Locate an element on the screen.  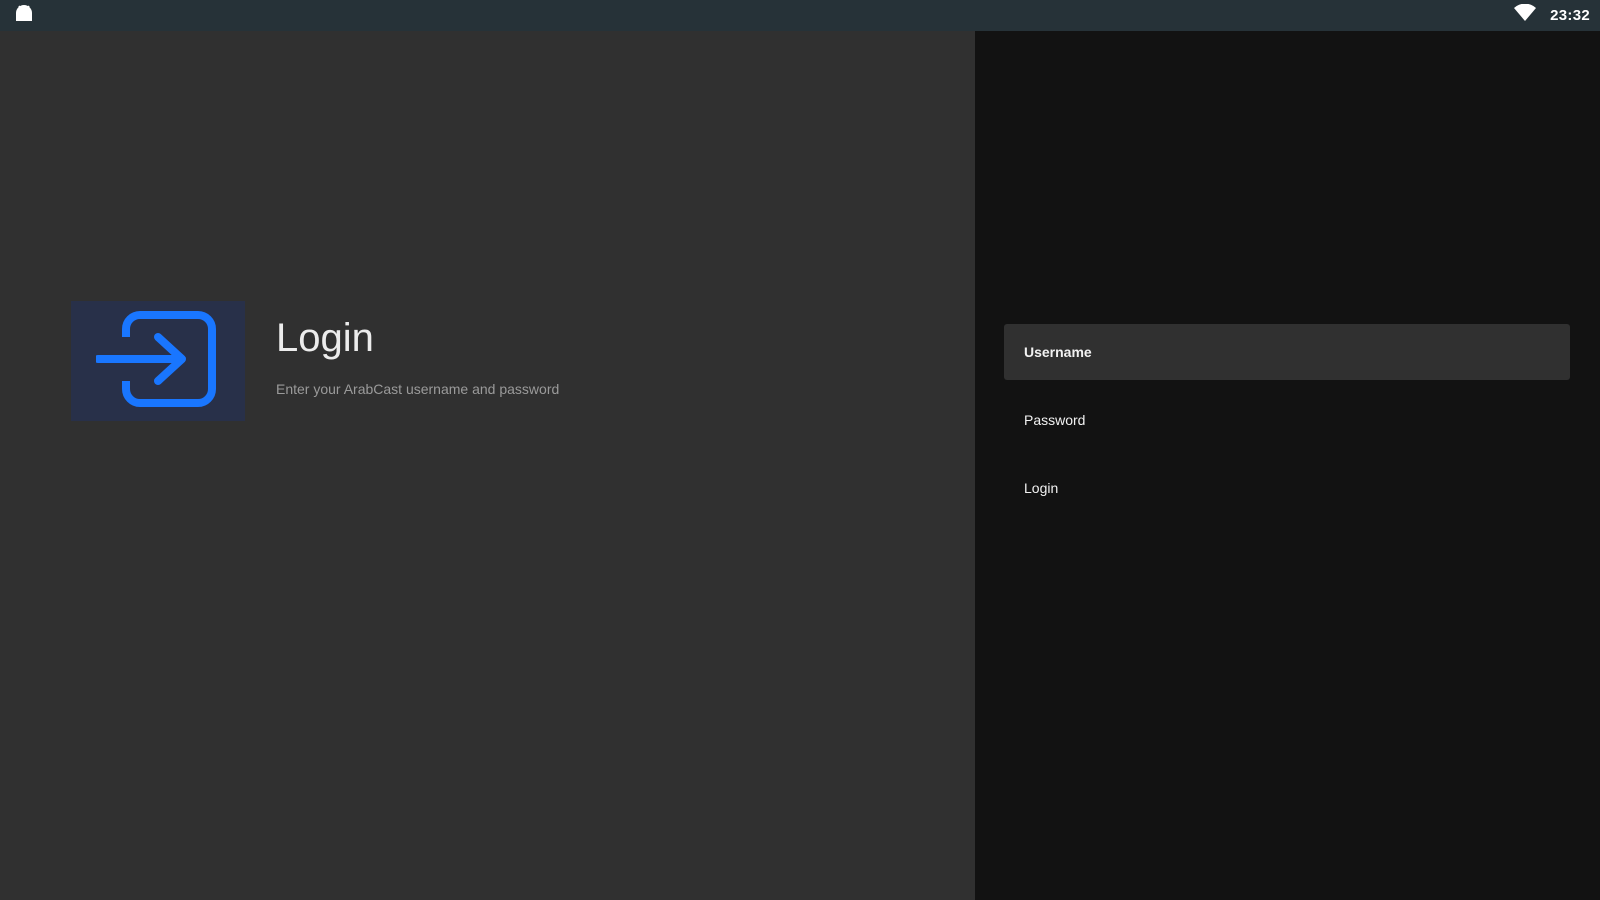
login-icon is located at coordinates (157, 361).